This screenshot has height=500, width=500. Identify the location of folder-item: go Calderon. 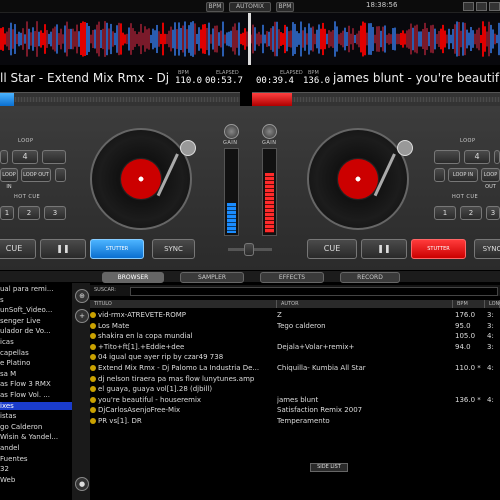
(36, 427).